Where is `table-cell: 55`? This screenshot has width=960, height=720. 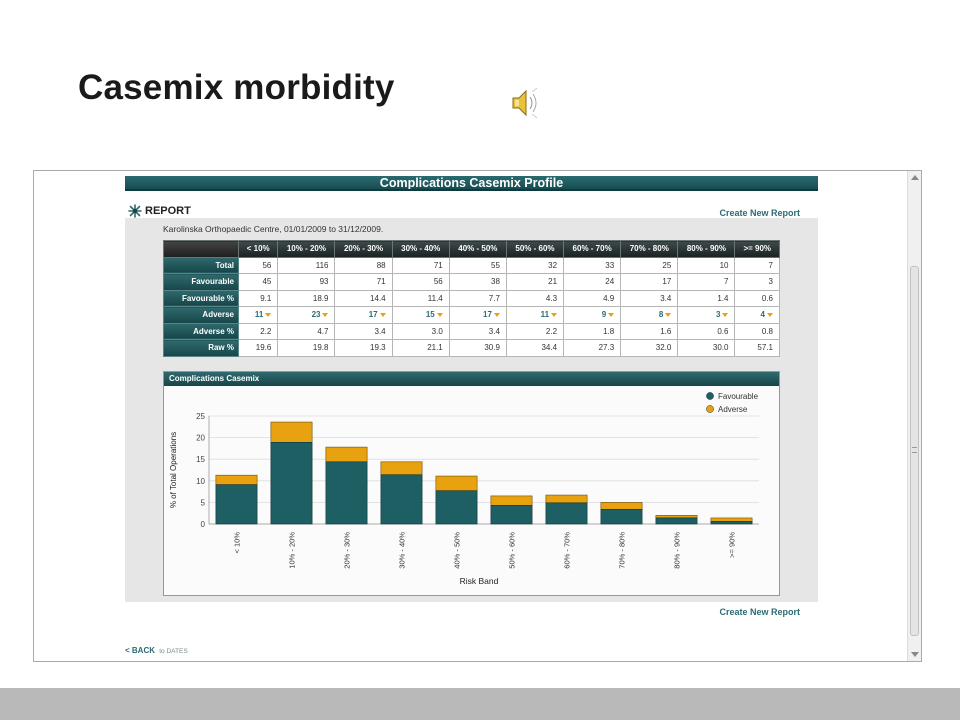 table-cell: 55 is located at coordinates (477, 265).